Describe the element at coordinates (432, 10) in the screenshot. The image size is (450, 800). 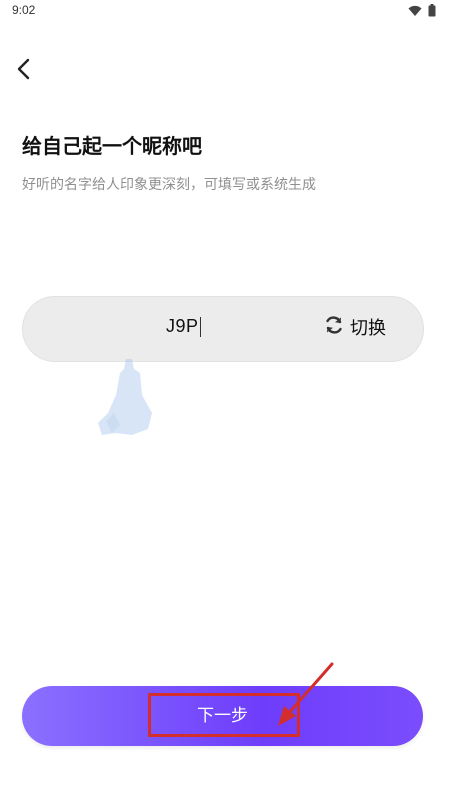
I see `battery-icon` at that location.